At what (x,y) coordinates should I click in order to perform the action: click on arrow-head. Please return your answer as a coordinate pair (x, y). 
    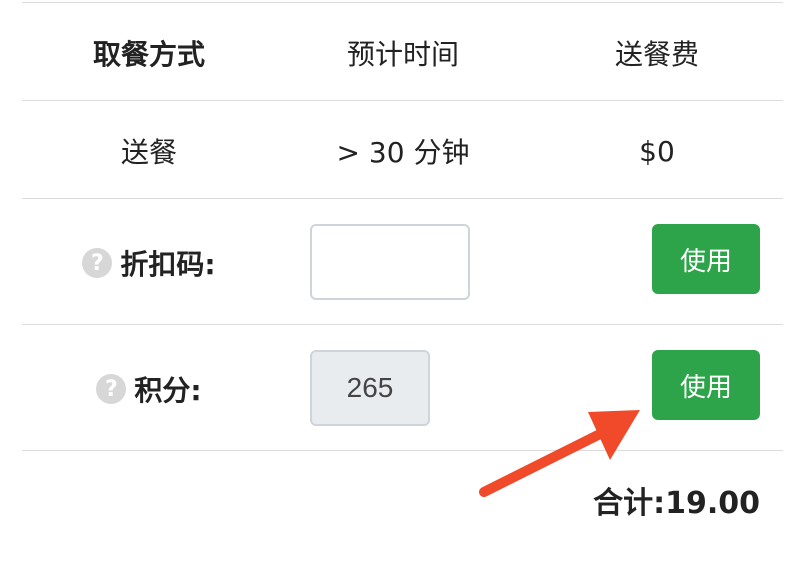
    Looking at the image, I should click on (614, 435).